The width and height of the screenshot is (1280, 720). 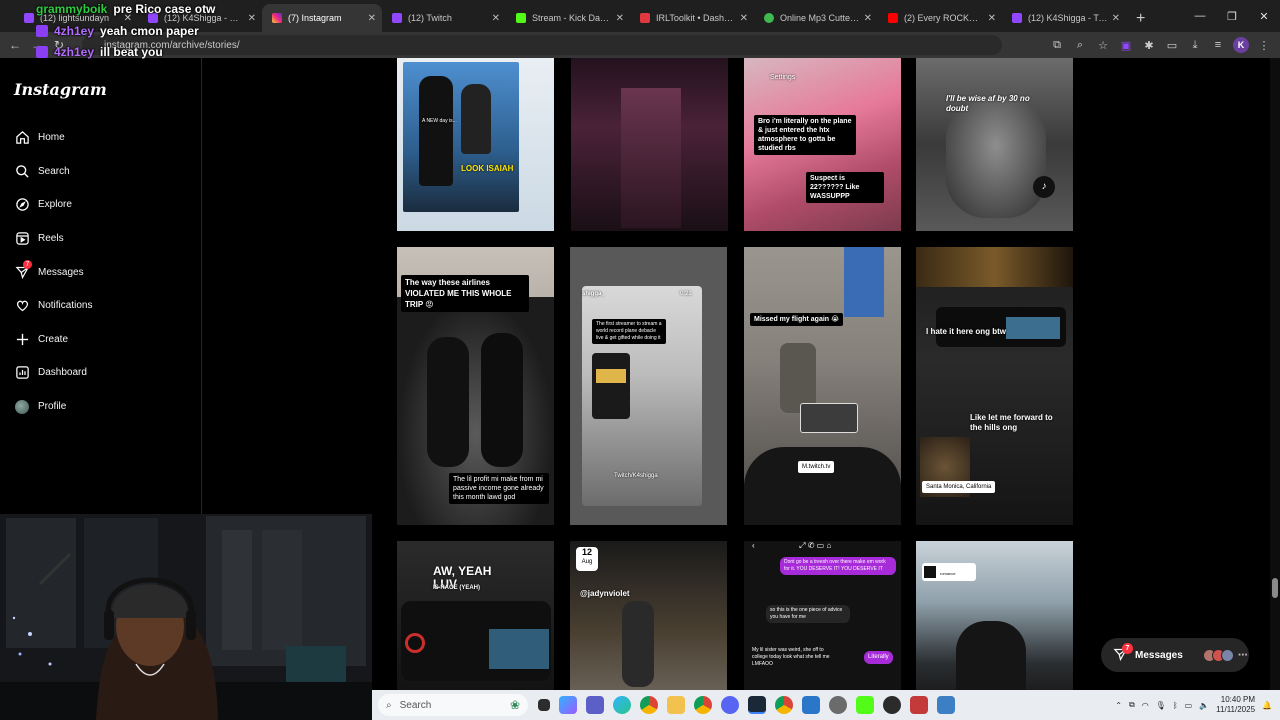 What do you see at coordinates (107, 272) in the screenshot?
I see `sidebar-item-messages: 7 Messages` at bounding box center [107, 272].